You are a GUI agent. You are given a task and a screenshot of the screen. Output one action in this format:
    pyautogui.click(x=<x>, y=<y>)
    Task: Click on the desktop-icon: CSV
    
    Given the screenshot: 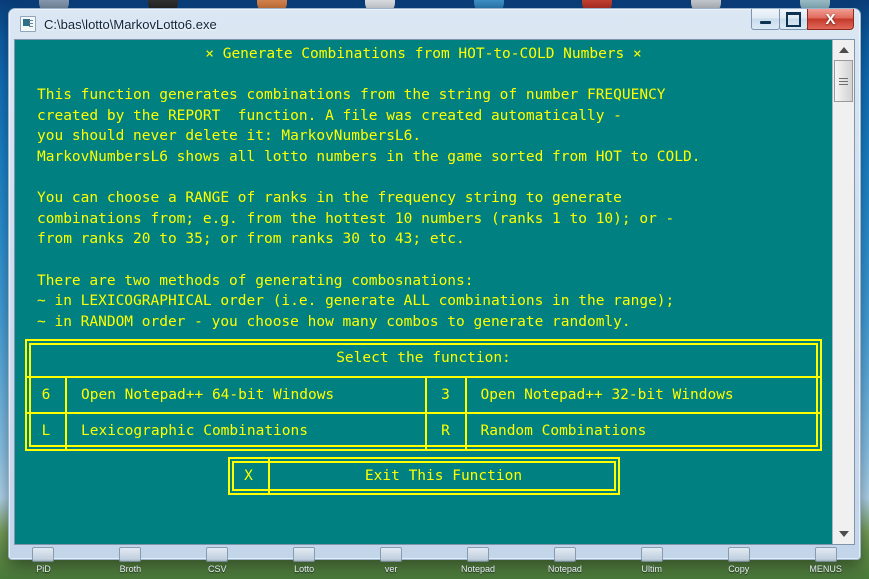 What is the action you would take?
    pyautogui.click(x=217, y=560)
    